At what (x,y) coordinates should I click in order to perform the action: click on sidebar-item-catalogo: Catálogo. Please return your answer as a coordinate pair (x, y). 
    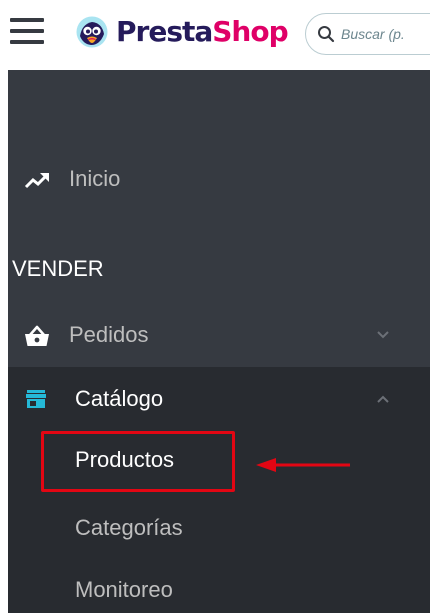
    Looking at the image, I should click on (219, 399).